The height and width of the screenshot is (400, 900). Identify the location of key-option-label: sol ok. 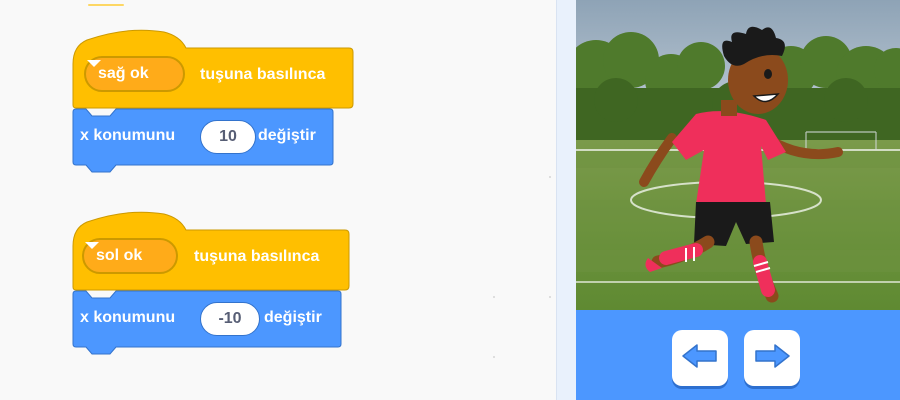
(119, 255).